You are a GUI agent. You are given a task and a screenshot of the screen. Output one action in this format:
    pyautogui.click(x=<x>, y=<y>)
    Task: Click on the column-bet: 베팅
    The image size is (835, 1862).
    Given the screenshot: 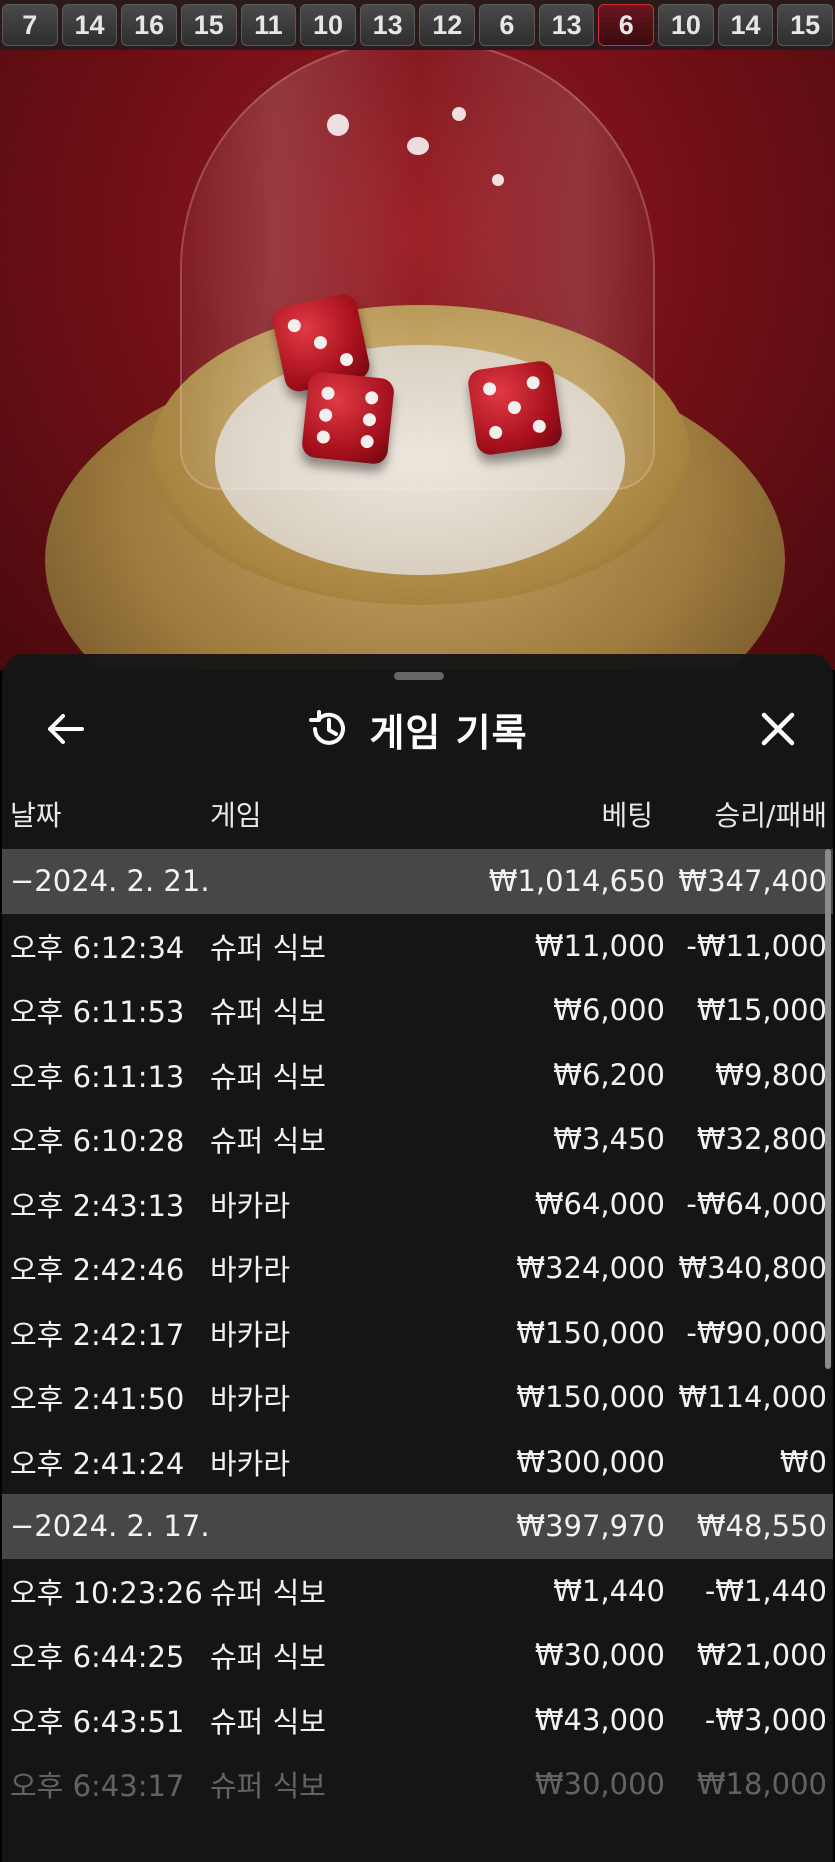 What is the action you would take?
    pyautogui.click(x=627, y=814)
    